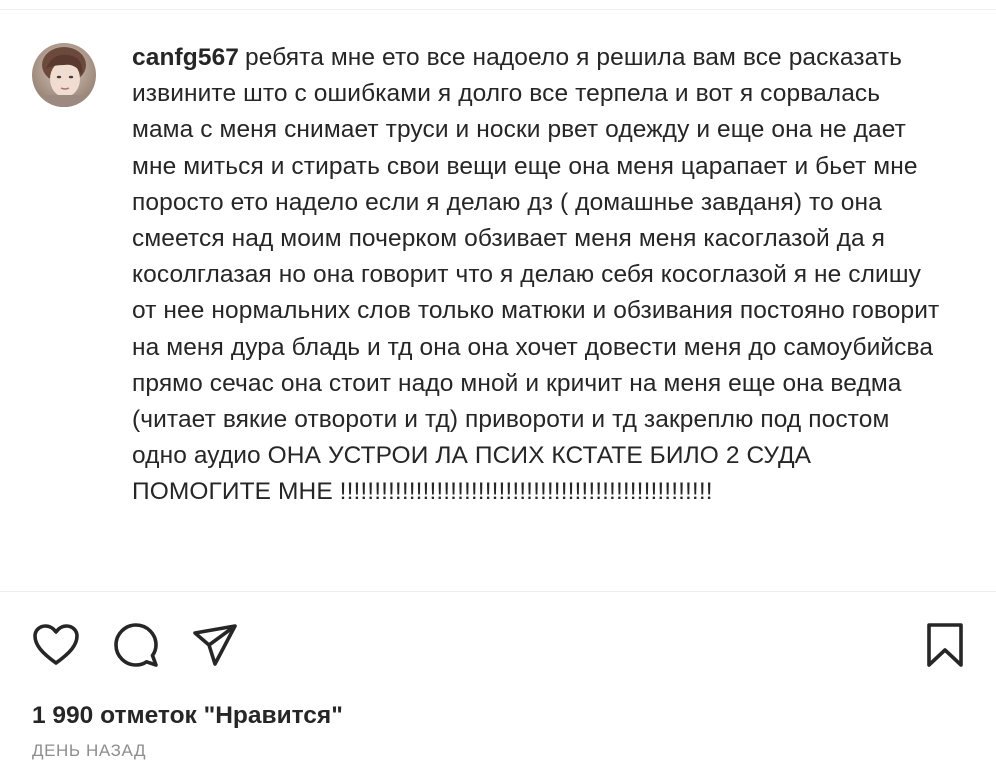  I want to click on post-timestamp: ДЕНЬ НАЗАД, so click(89, 751).